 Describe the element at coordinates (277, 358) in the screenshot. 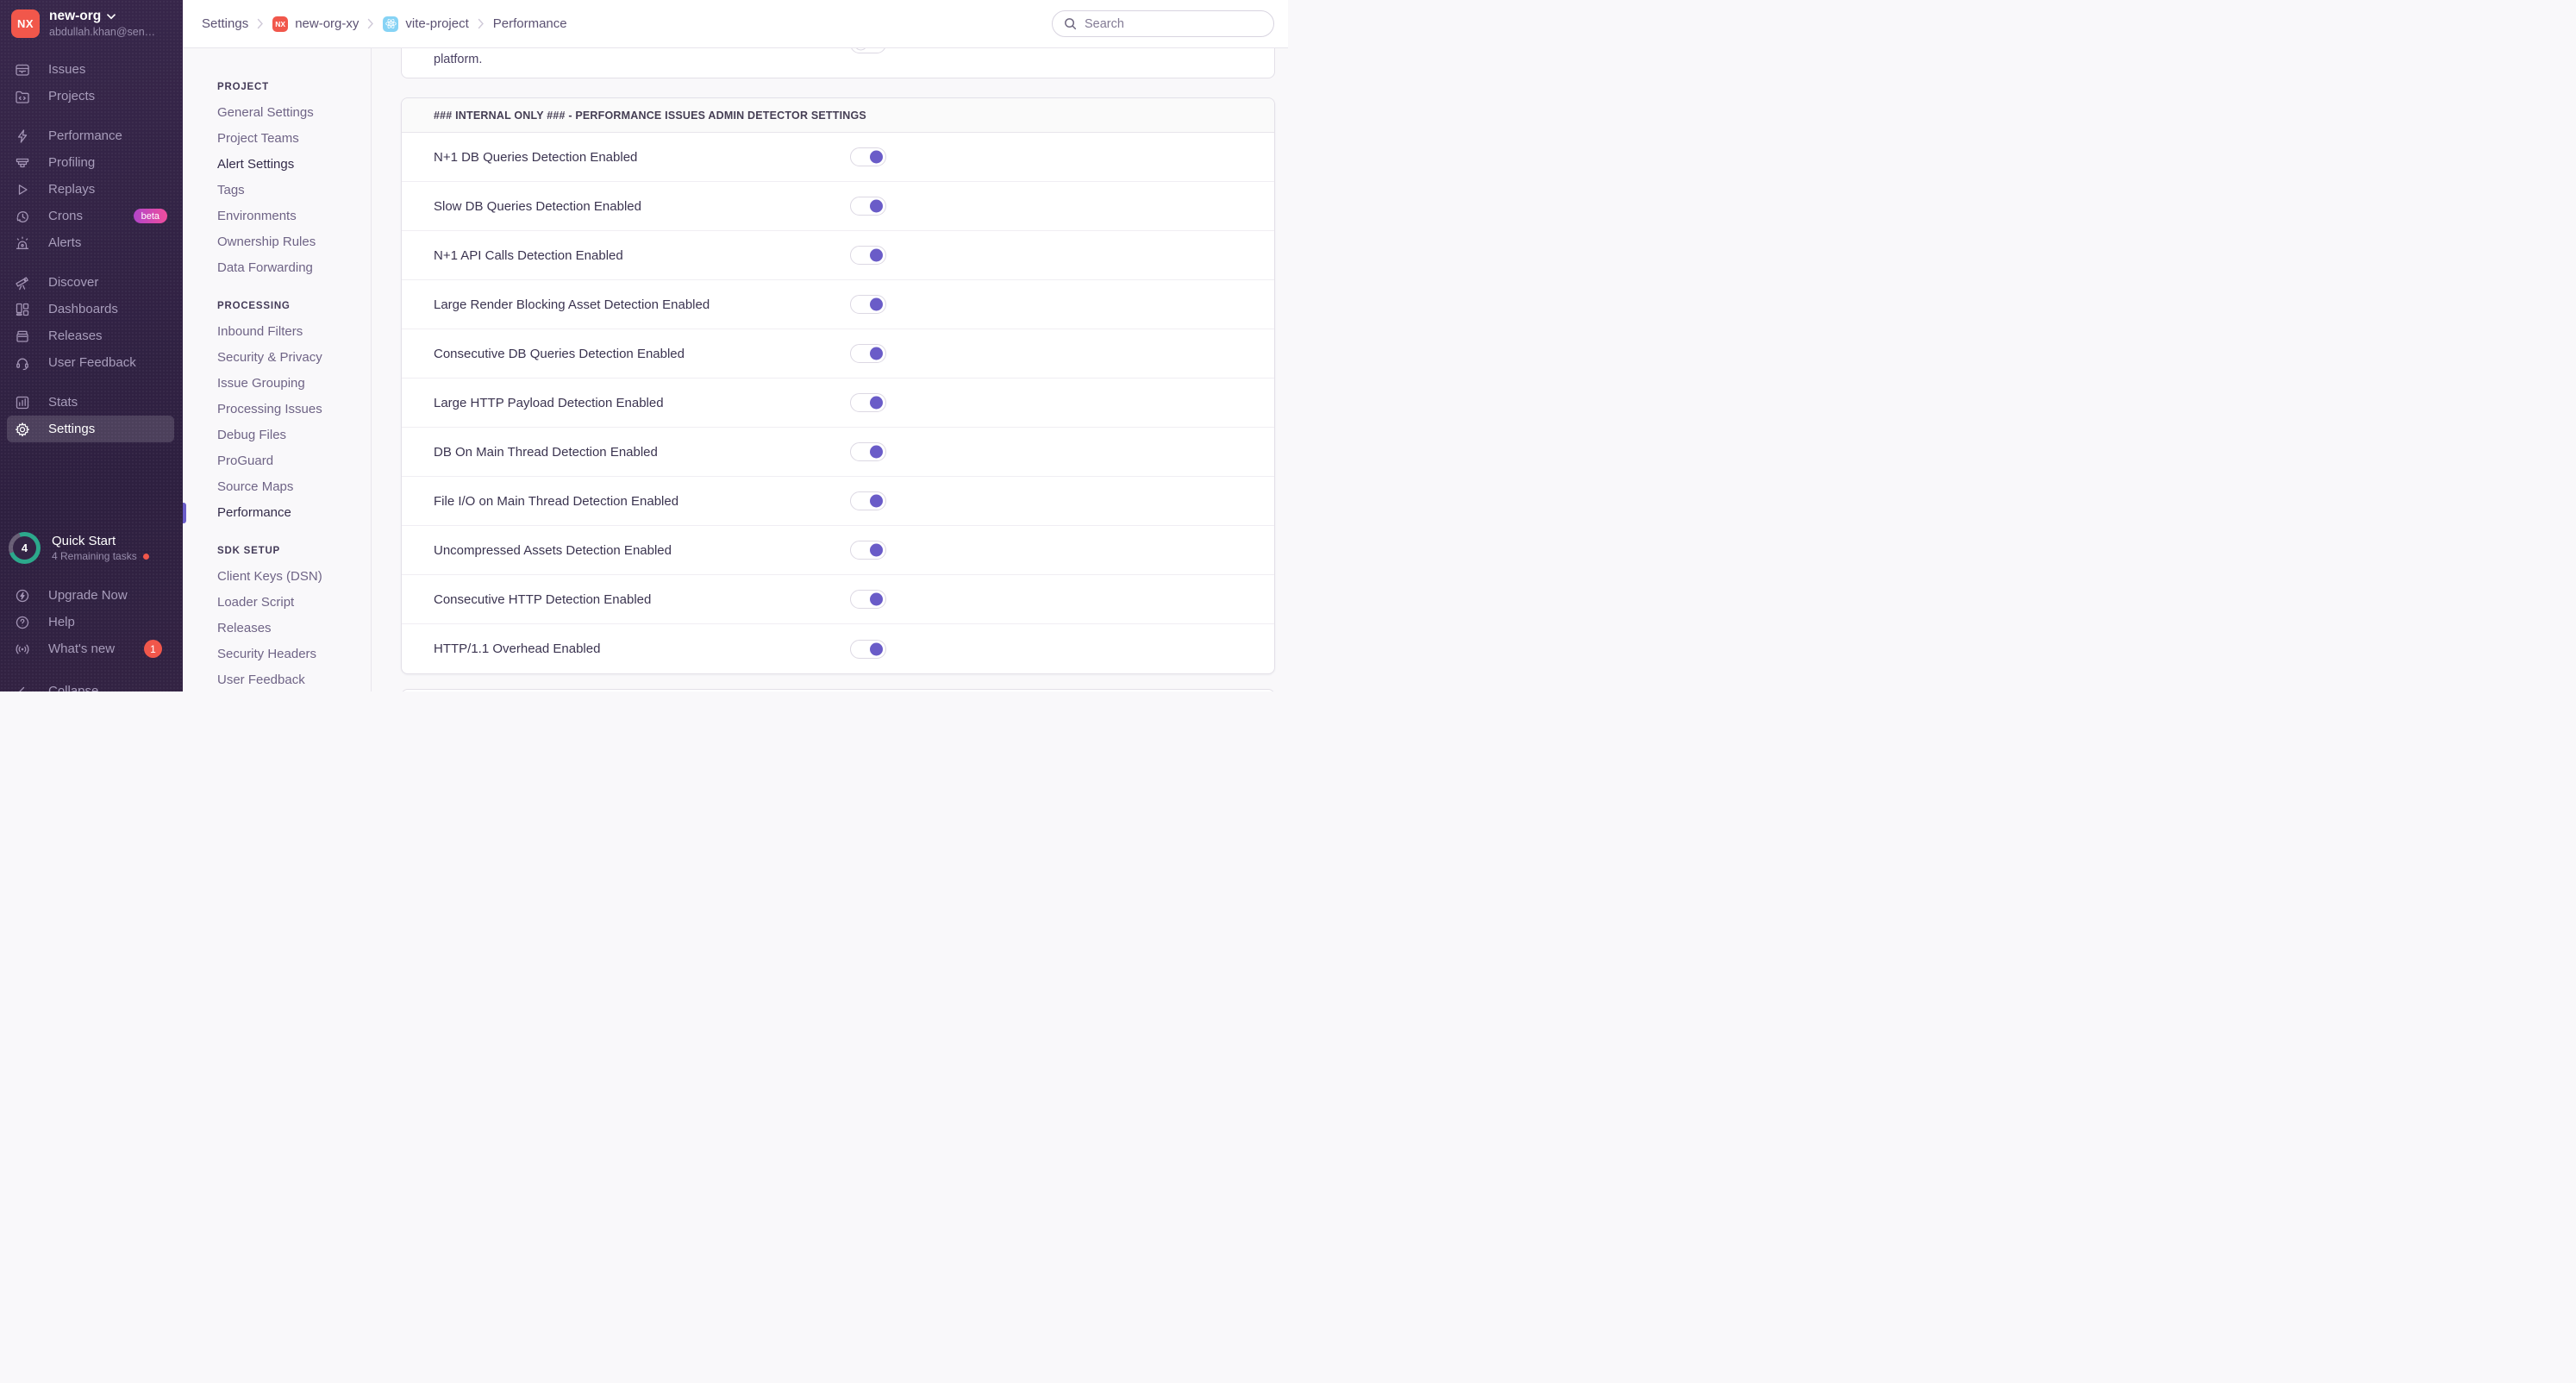

I see `settings-nav-item-security-privacy: Security & Privacy` at that location.